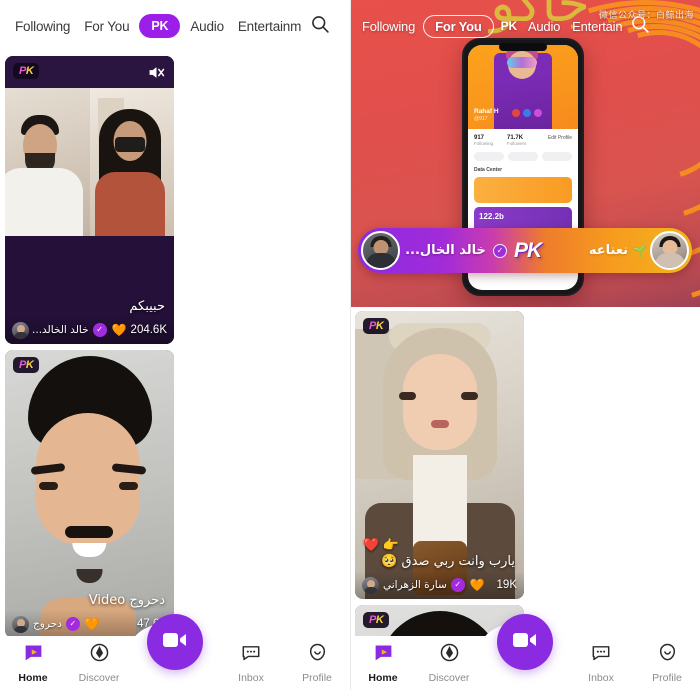  I want to click on card-title: يارب وانت ربي صدق 🥺, so click(448, 561).